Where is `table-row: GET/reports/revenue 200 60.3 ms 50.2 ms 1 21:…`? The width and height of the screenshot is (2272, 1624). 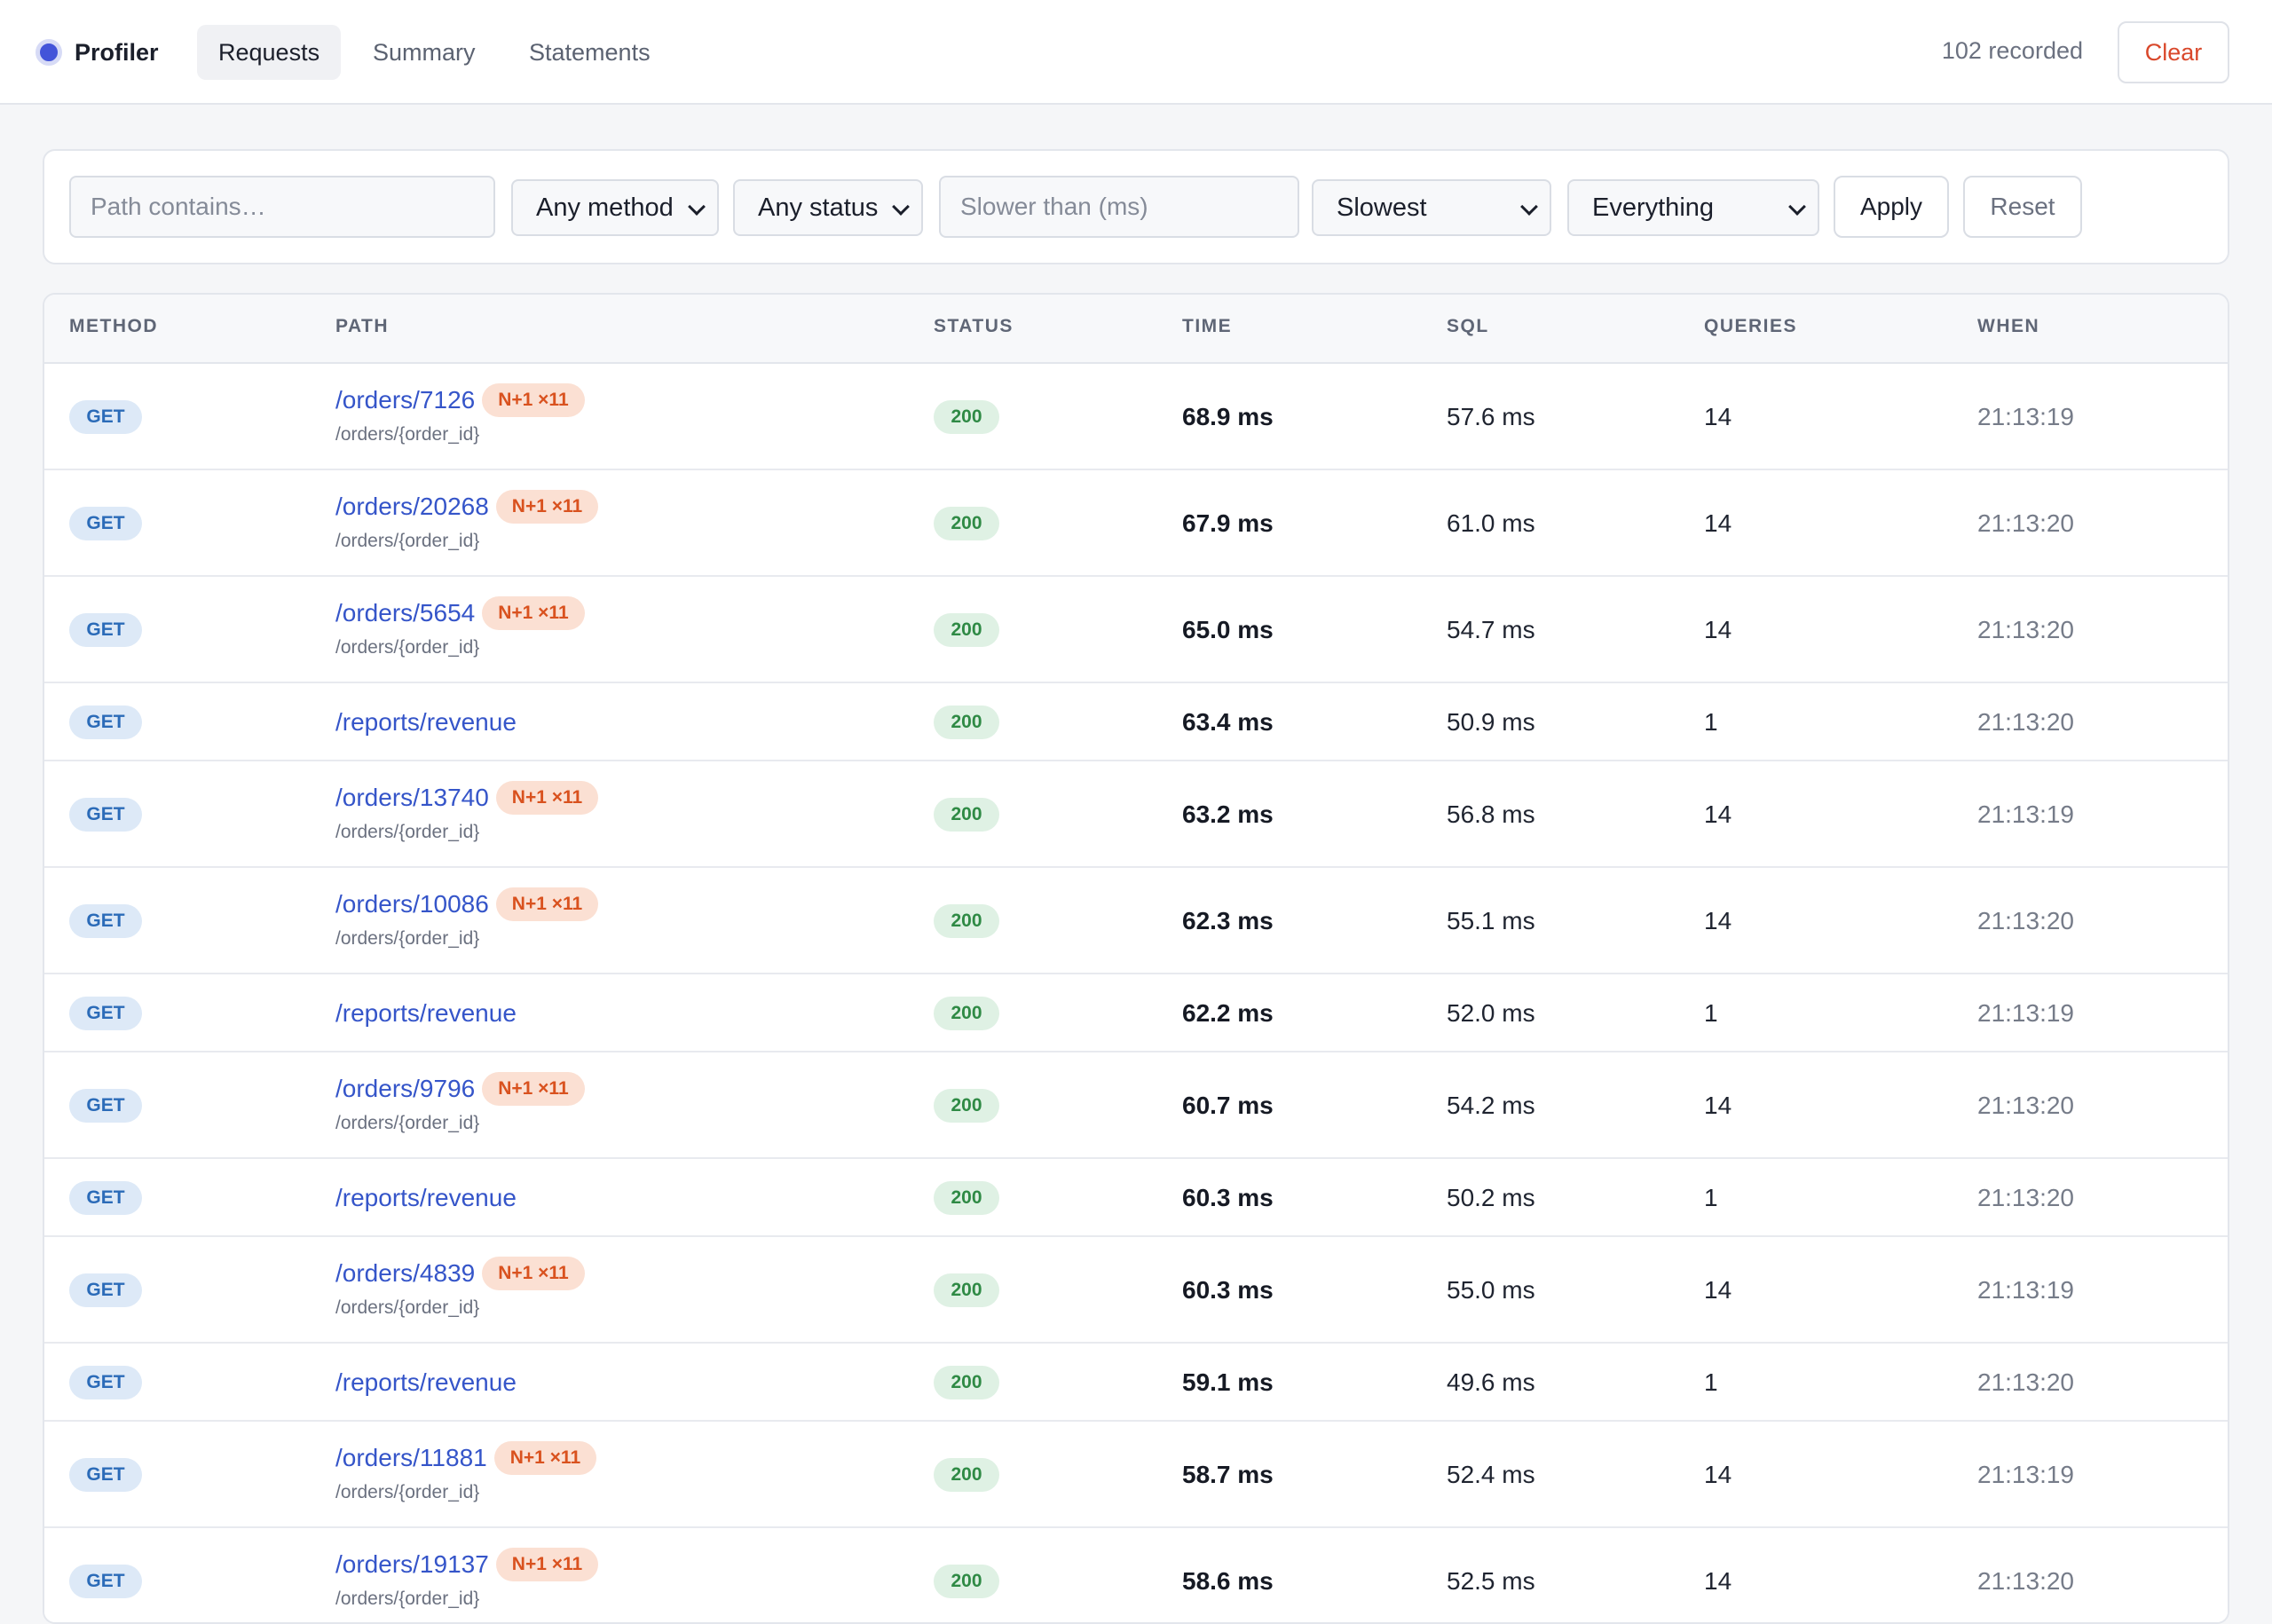
table-row: GET/reports/revenue 200 60.3 ms 50.2 ms 1 21:… is located at coordinates (1136, 1198).